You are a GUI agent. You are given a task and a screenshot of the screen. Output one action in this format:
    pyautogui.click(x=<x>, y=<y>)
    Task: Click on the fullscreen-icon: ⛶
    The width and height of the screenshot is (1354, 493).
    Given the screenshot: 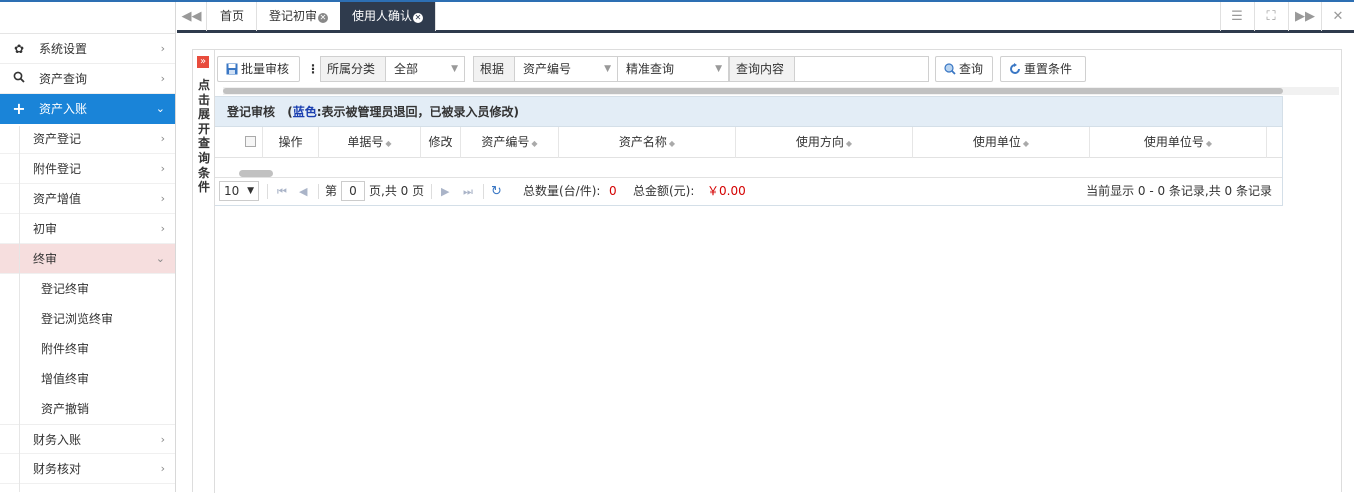 What is the action you would take?
    pyautogui.click(x=1271, y=16)
    